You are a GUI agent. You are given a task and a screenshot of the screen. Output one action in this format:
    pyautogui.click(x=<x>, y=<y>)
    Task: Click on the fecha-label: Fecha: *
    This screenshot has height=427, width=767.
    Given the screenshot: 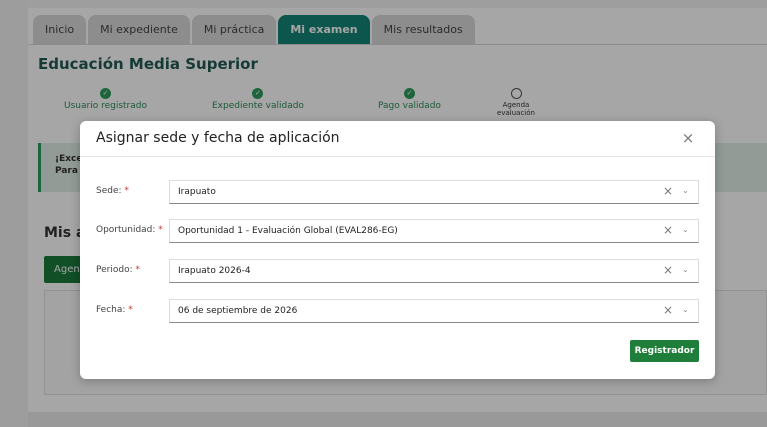 What is the action you would take?
    pyautogui.click(x=114, y=310)
    